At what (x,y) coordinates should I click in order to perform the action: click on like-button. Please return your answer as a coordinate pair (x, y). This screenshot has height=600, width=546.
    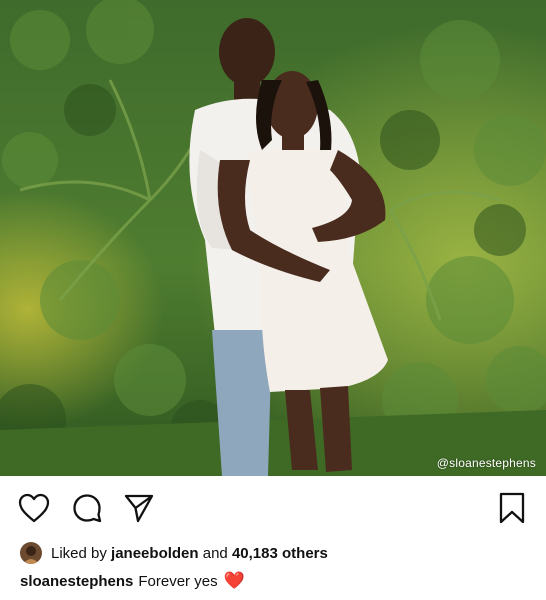
    Looking at the image, I should click on (34, 508).